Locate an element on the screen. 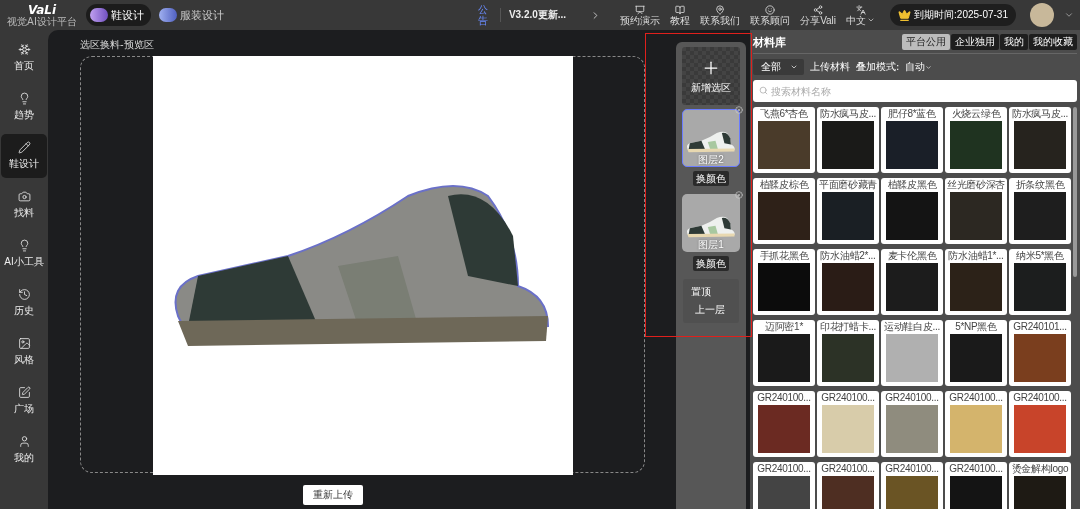 This screenshot has height=509, width=1080. material-card: 5*NP黑色 is located at coordinates (976, 353).